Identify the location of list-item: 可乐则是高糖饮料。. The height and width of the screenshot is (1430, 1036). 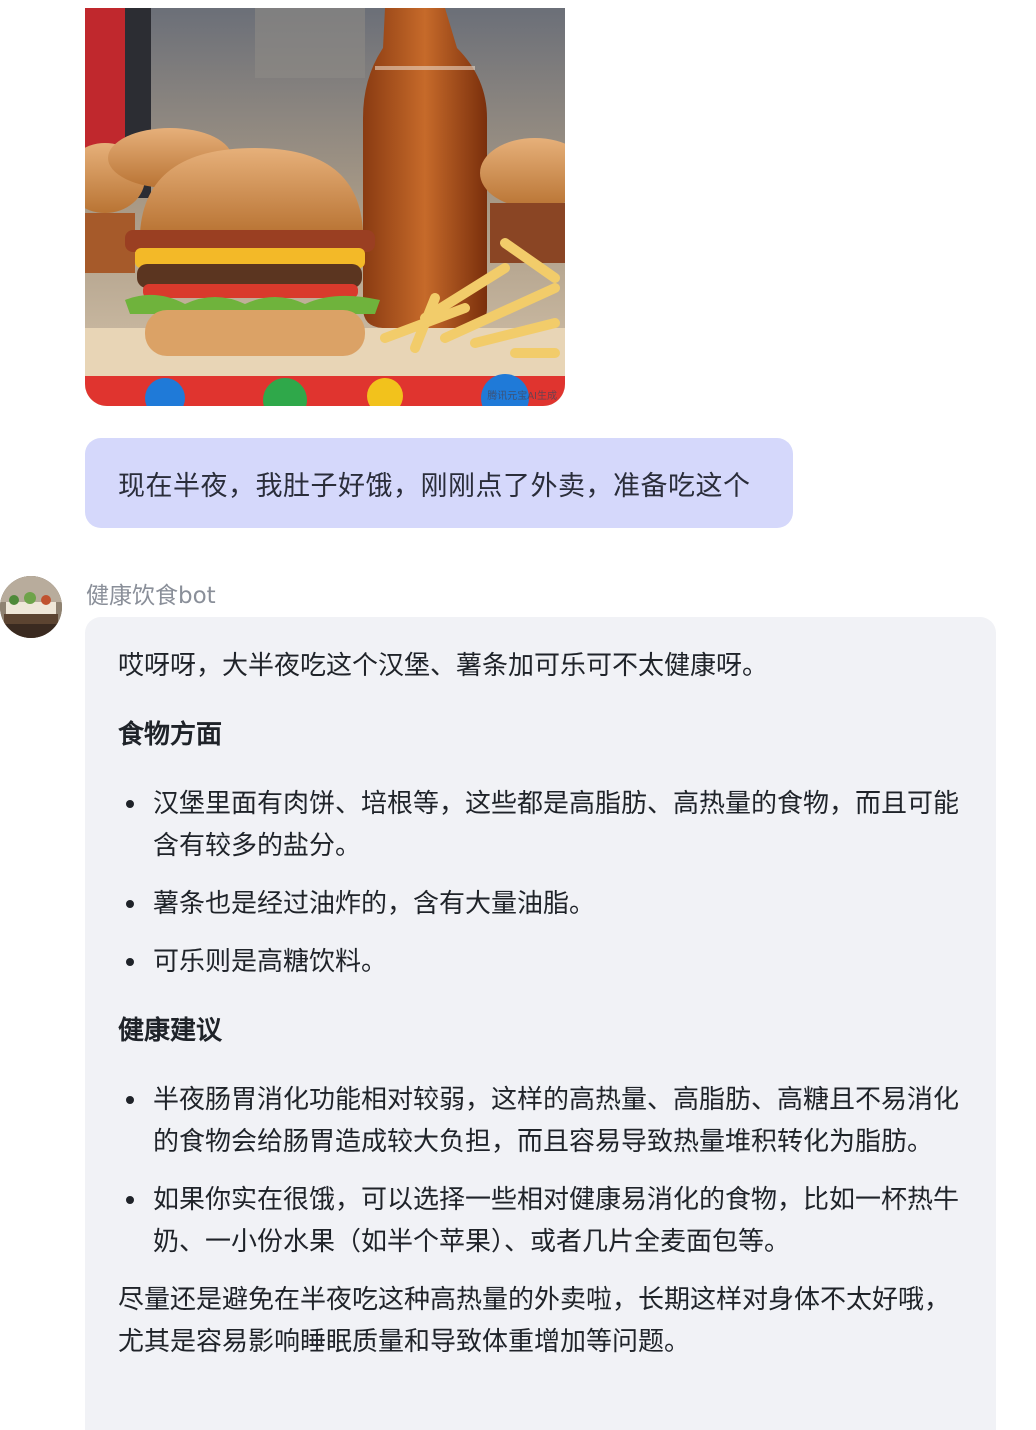
(540, 962).